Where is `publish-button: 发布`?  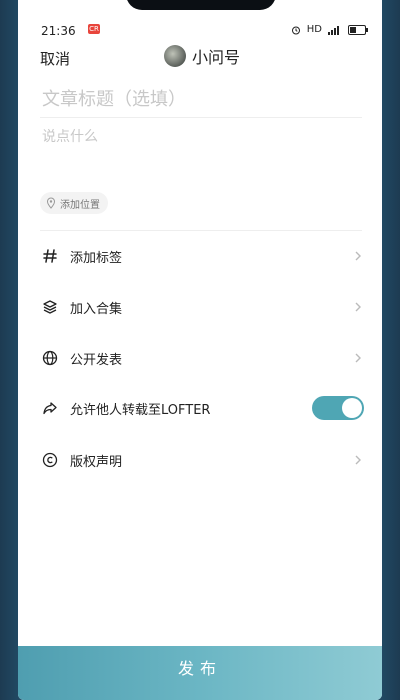
publish-button: 发布 is located at coordinates (200, 673).